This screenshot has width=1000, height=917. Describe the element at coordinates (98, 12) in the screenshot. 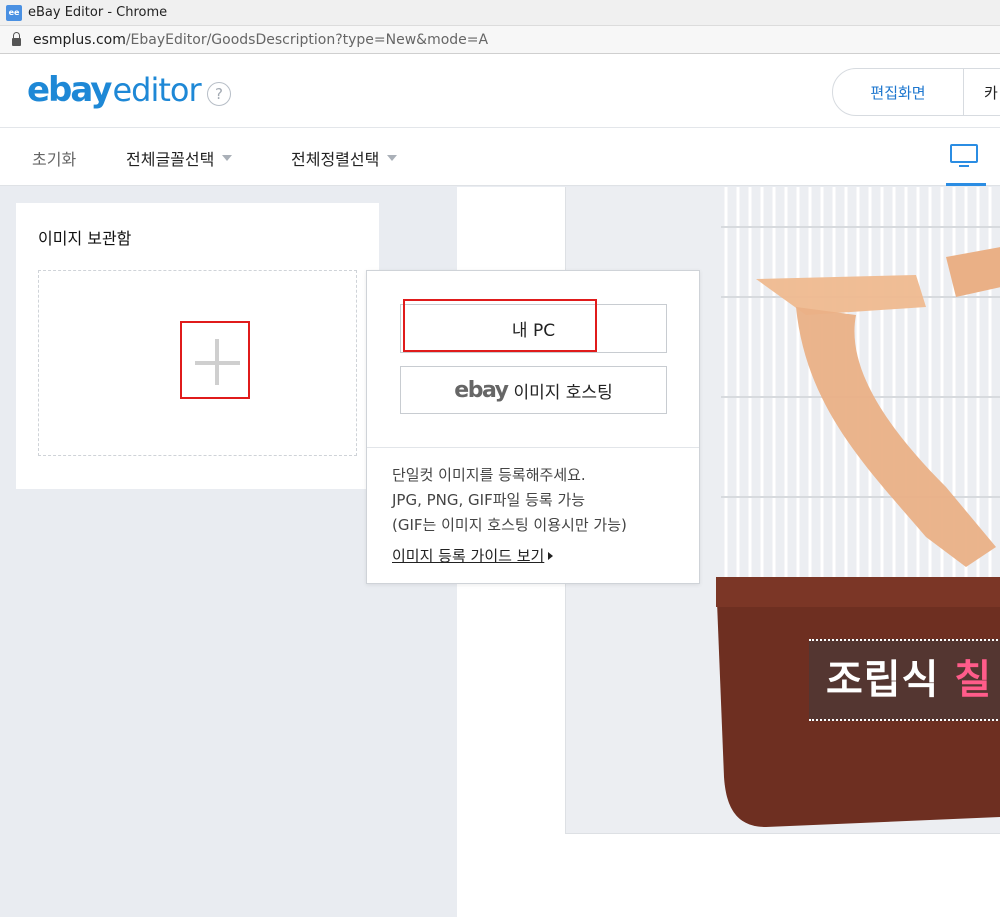

I see `window-title: eBay Editor - Chrome` at that location.